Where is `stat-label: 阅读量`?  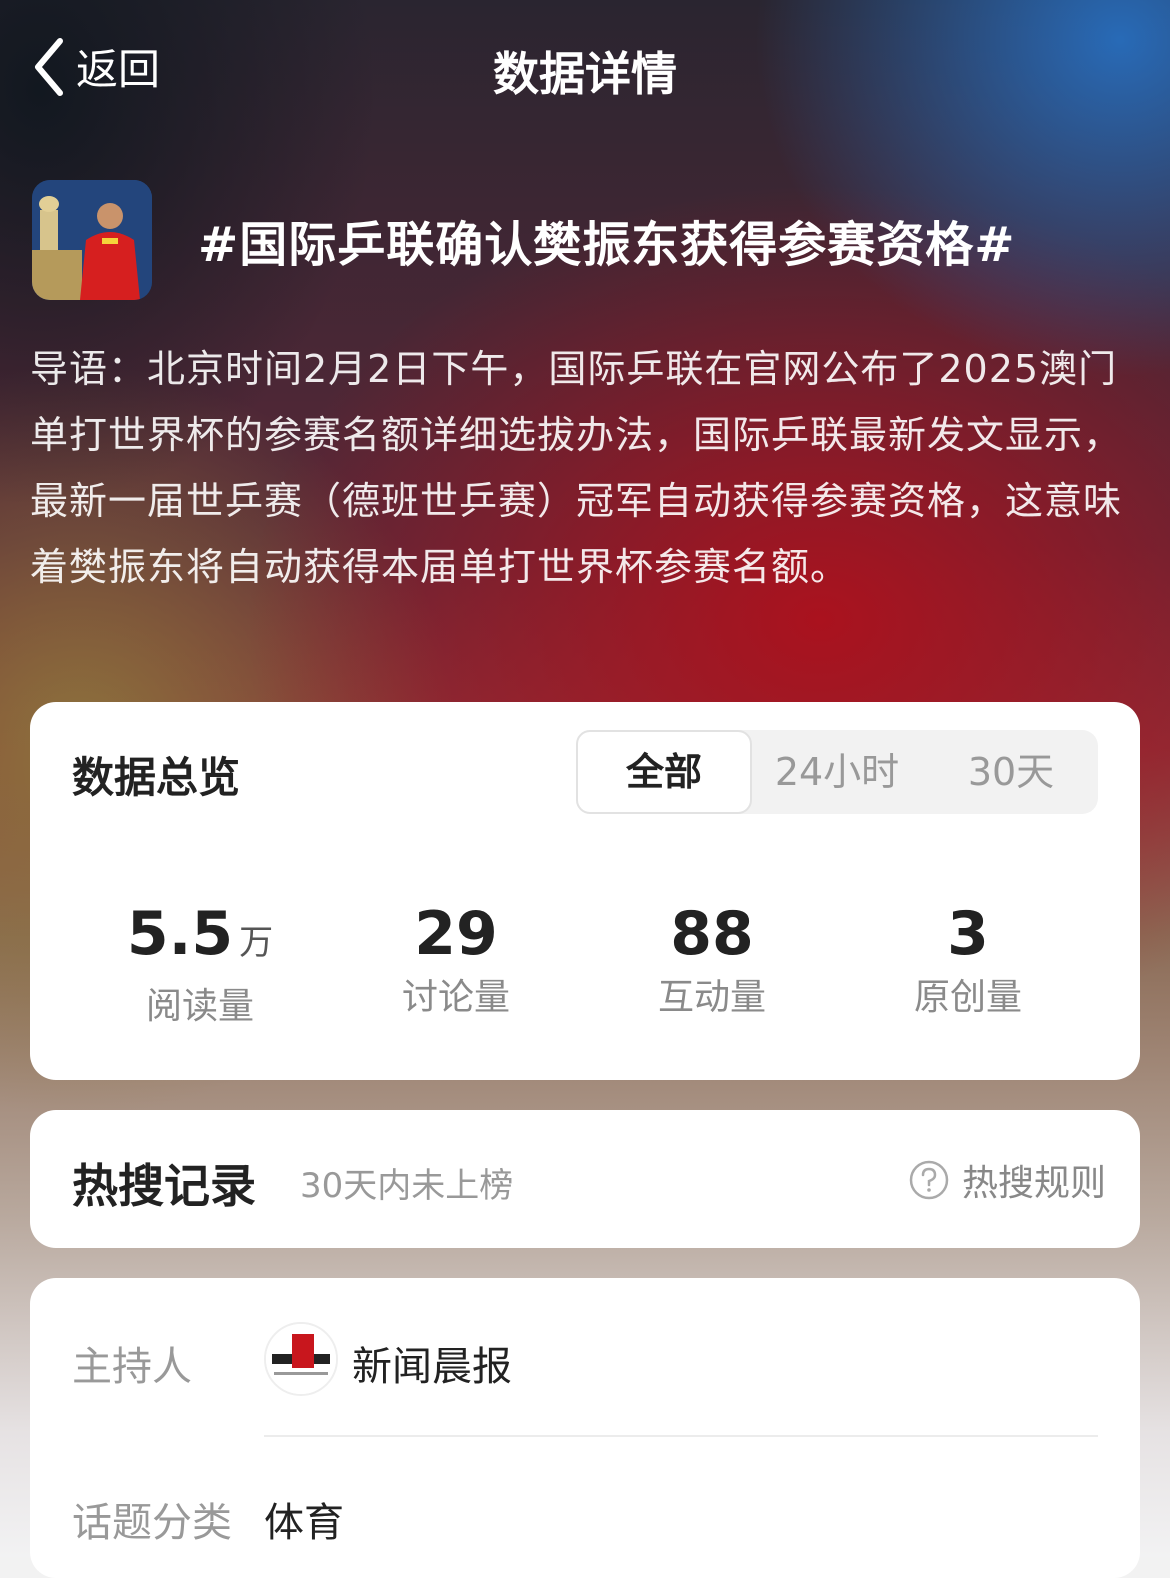 stat-label: 阅读量 is located at coordinates (199, 1006).